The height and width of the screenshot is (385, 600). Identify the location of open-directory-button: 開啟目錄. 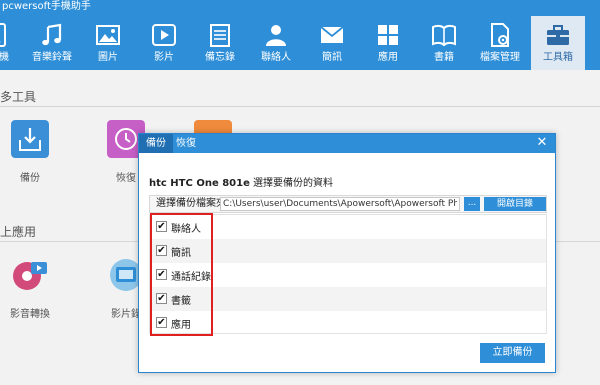
(515, 204).